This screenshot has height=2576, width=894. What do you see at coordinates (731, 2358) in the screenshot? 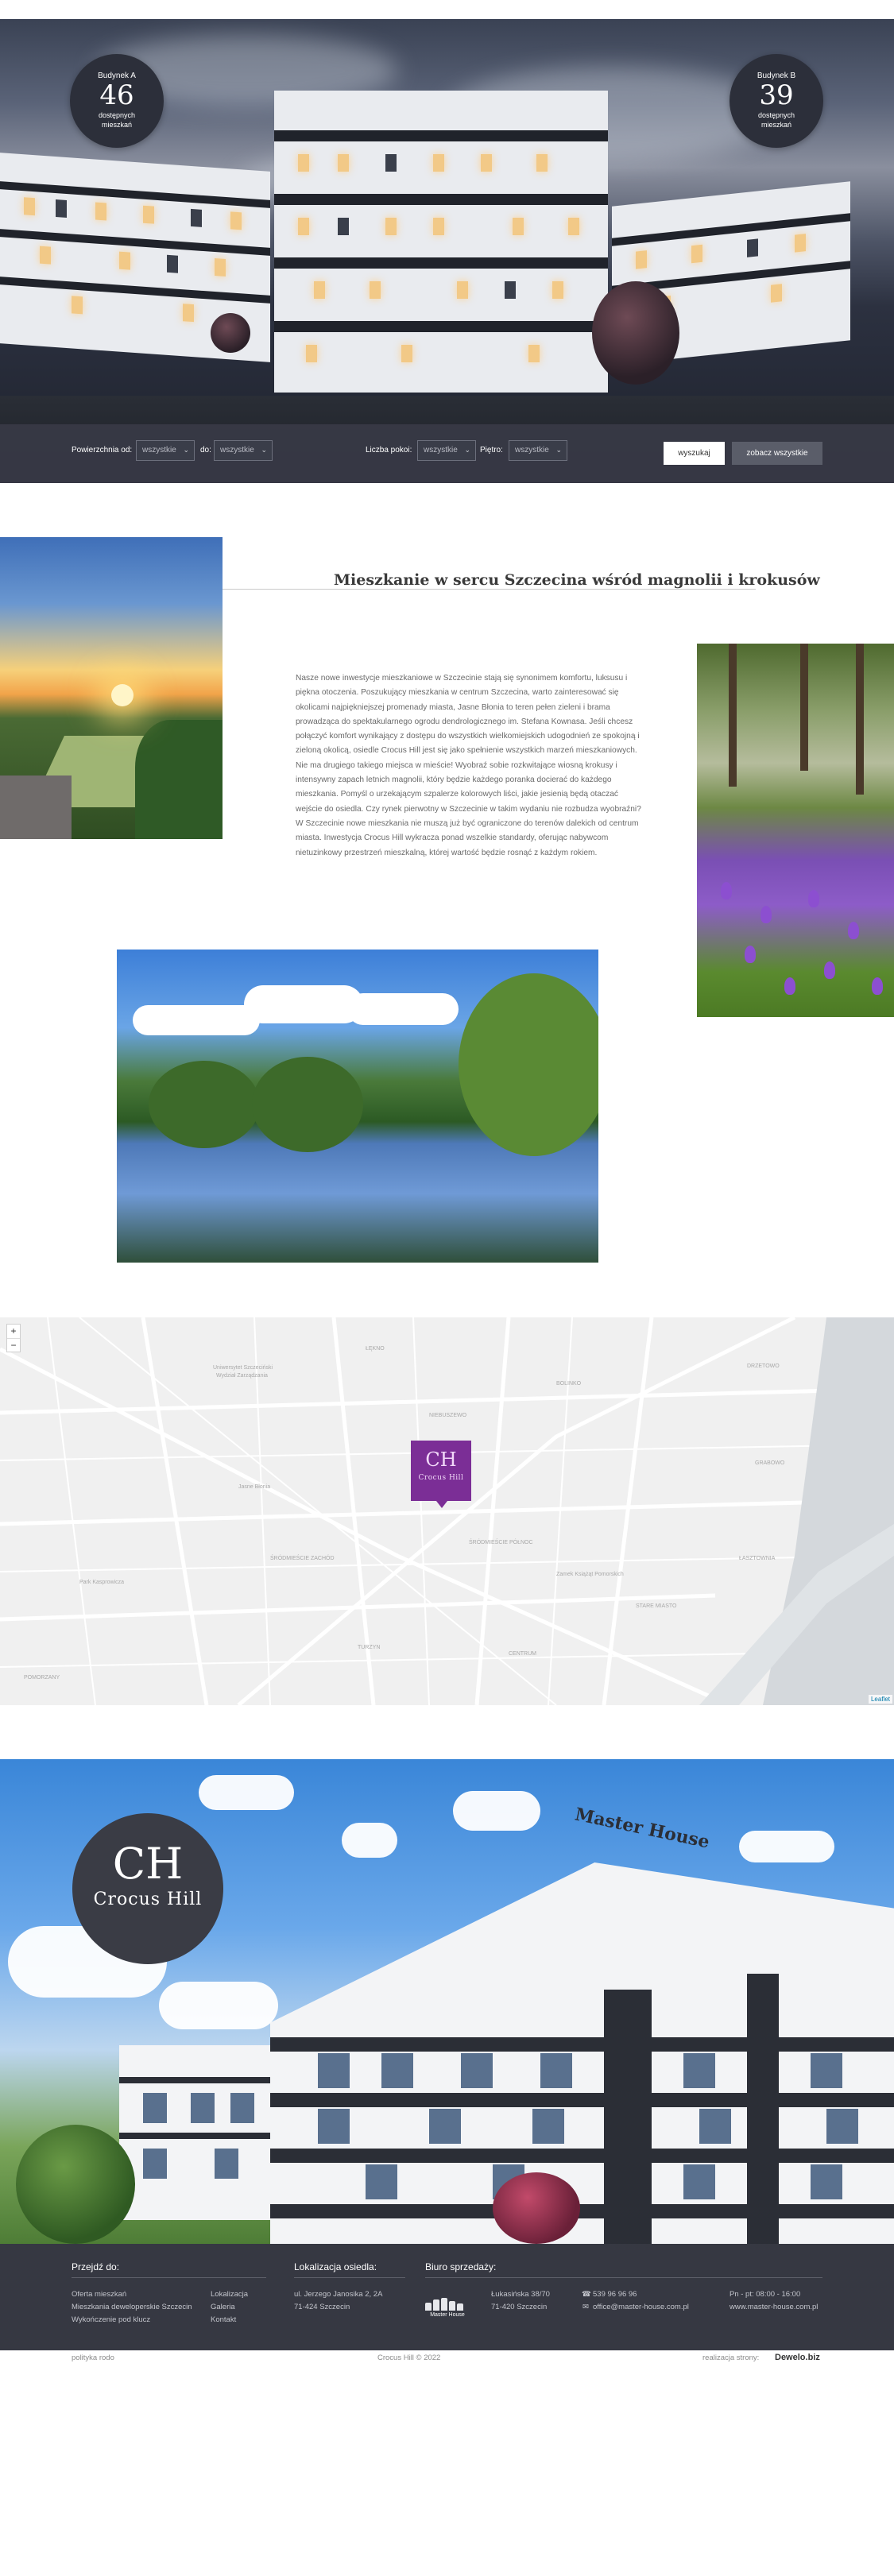
I see `credit-label: realizacja strony:` at bounding box center [731, 2358].